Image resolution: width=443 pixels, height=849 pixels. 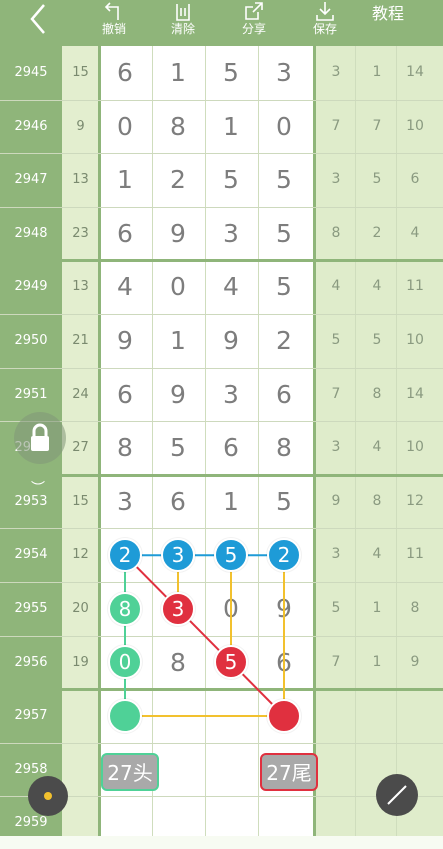 What do you see at coordinates (114, 23) in the screenshot?
I see `undo-button: 撤销` at bounding box center [114, 23].